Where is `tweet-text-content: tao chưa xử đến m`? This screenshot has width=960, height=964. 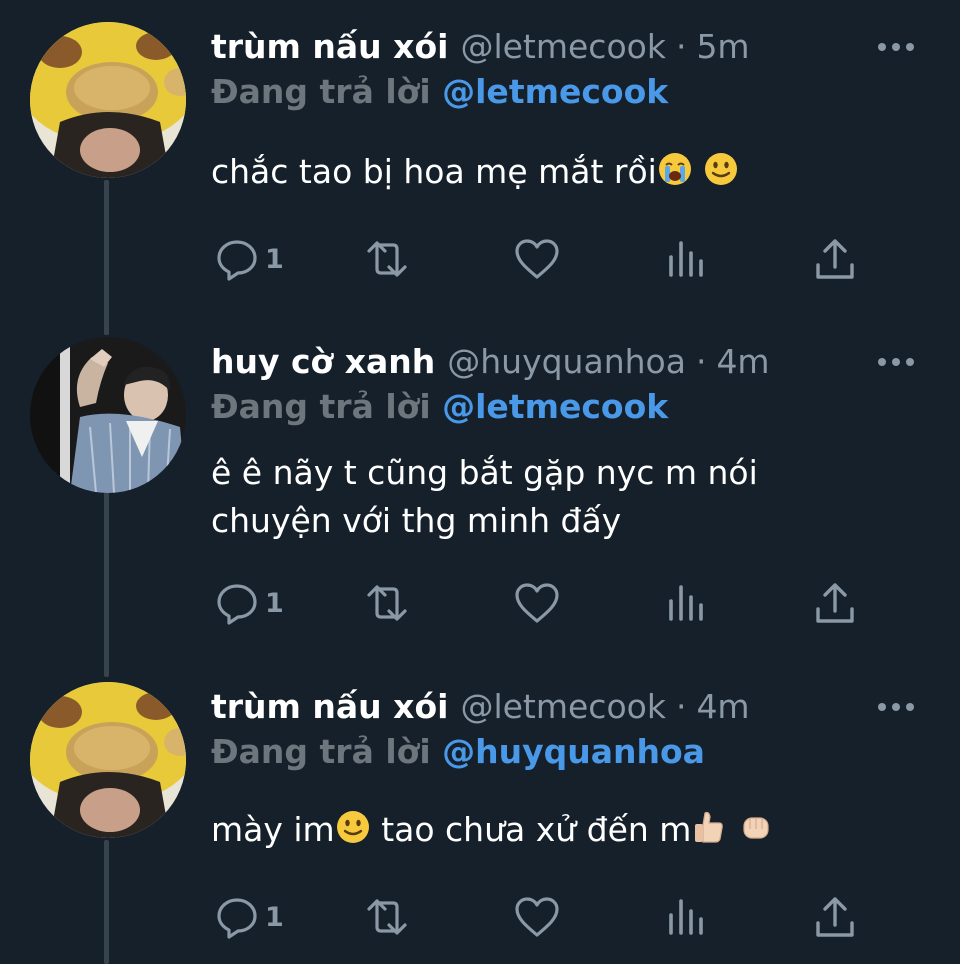
tweet-text-content: tao chưa xử đến m is located at coordinates (531, 829).